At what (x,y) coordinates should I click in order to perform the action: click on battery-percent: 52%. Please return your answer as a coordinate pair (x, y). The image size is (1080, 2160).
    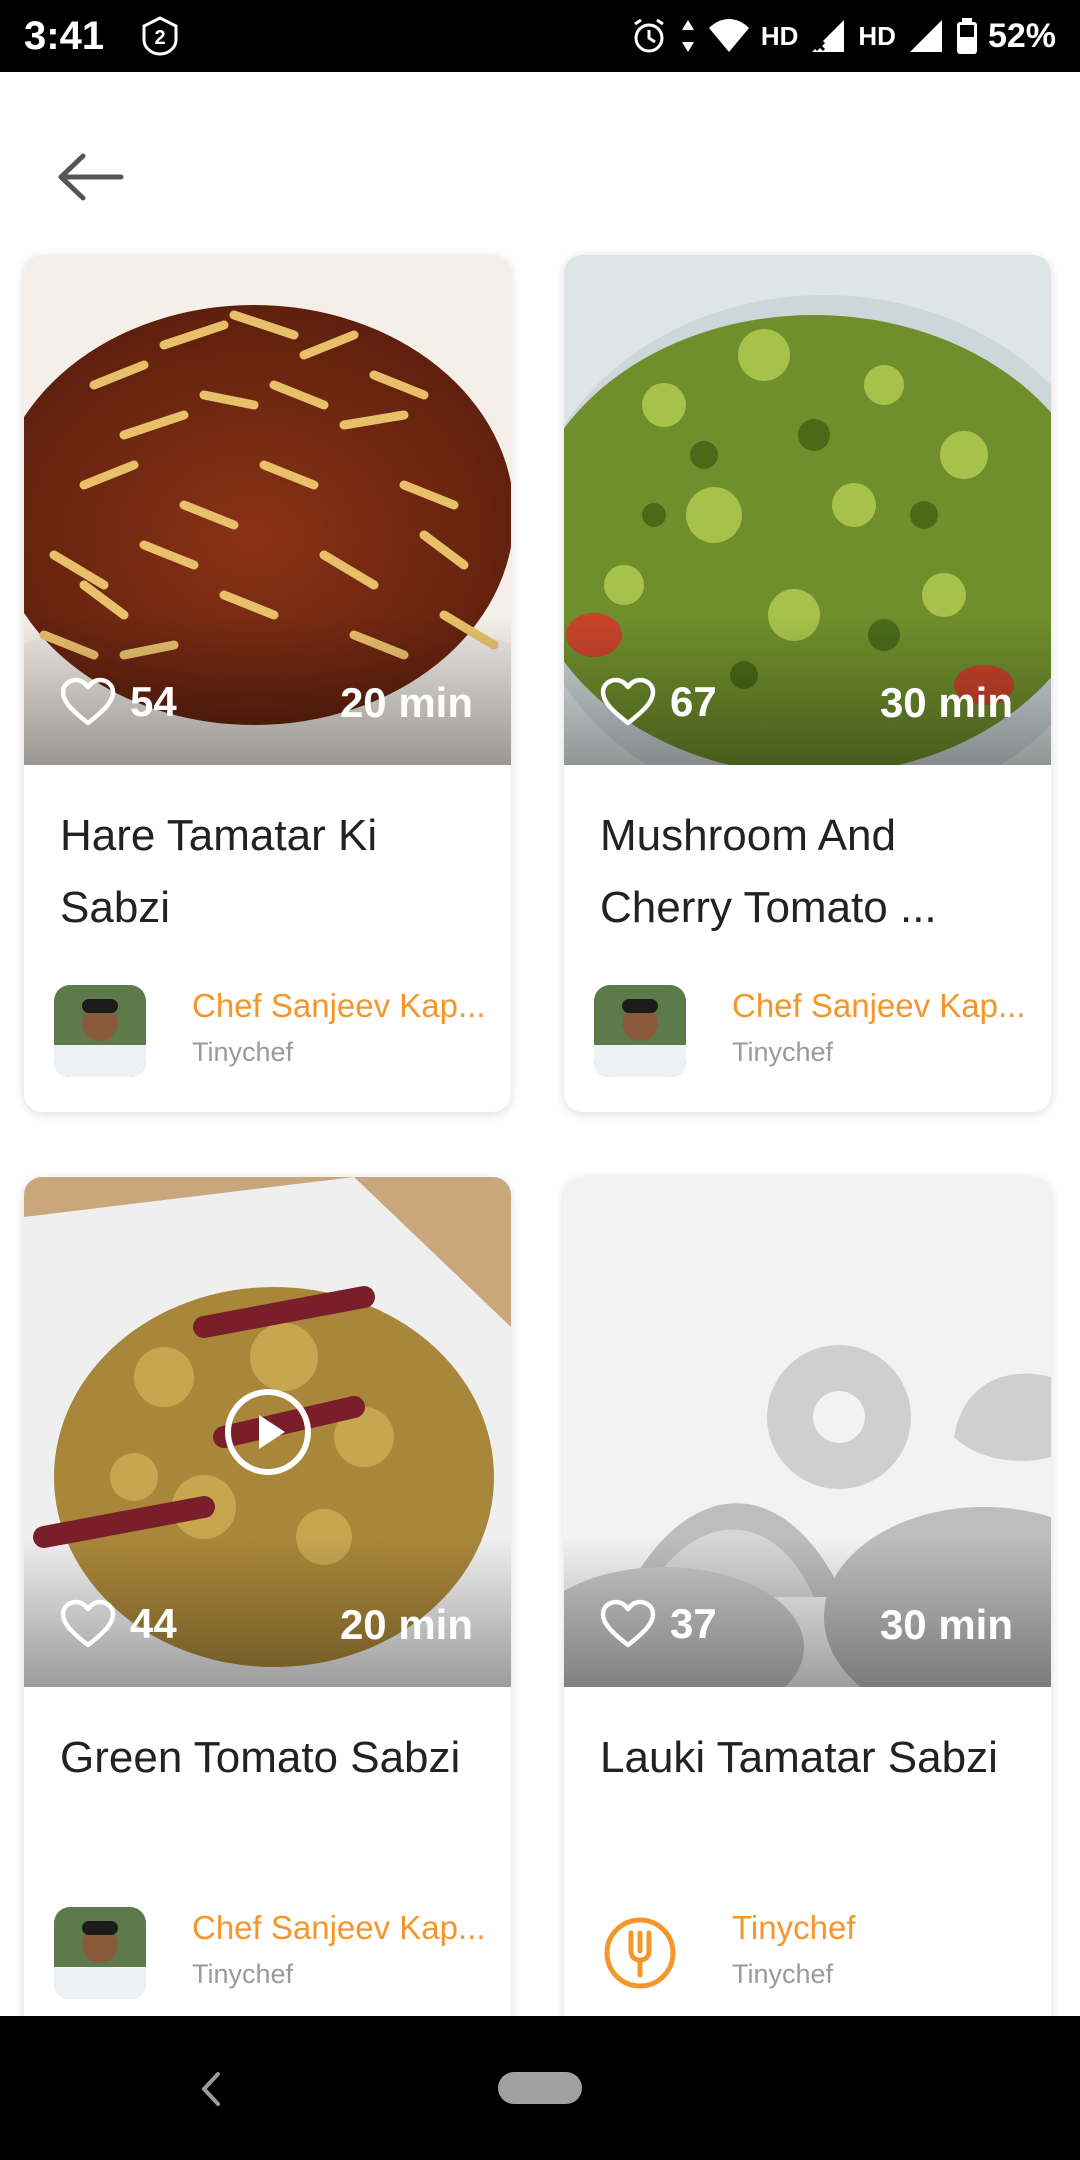
    Looking at the image, I should click on (1021, 35).